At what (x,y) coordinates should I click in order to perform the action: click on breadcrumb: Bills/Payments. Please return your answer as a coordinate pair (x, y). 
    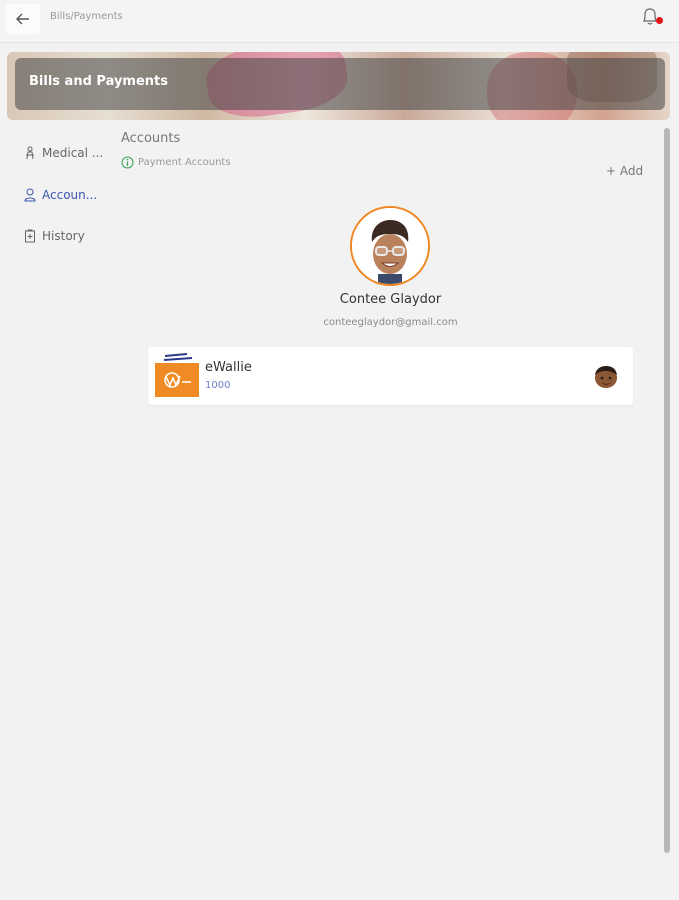
    Looking at the image, I should click on (86, 16).